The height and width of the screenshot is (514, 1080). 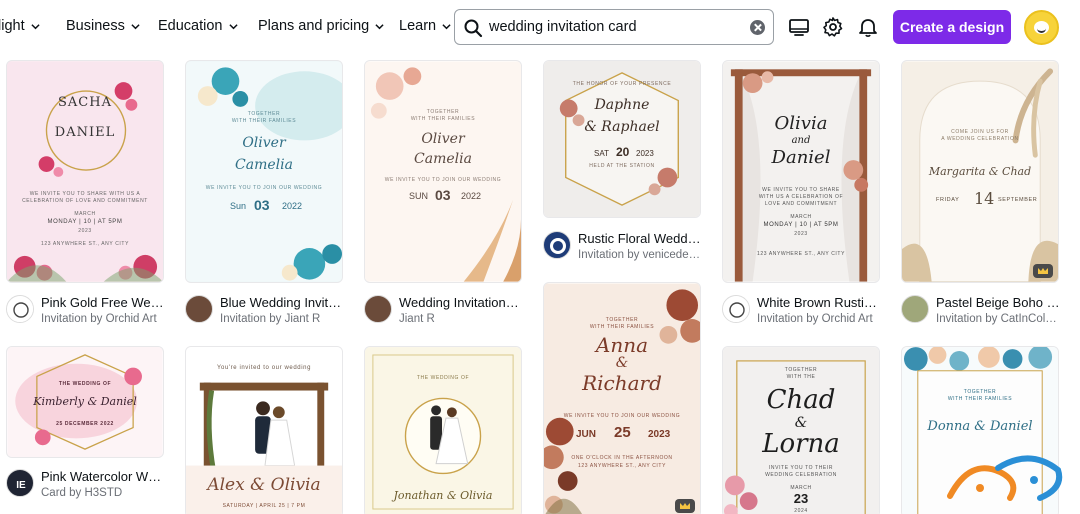 What do you see at coordinates (801, 377) in the screenshot?
I see `invite-line: WITH THE` at bounding box center [801, 377].